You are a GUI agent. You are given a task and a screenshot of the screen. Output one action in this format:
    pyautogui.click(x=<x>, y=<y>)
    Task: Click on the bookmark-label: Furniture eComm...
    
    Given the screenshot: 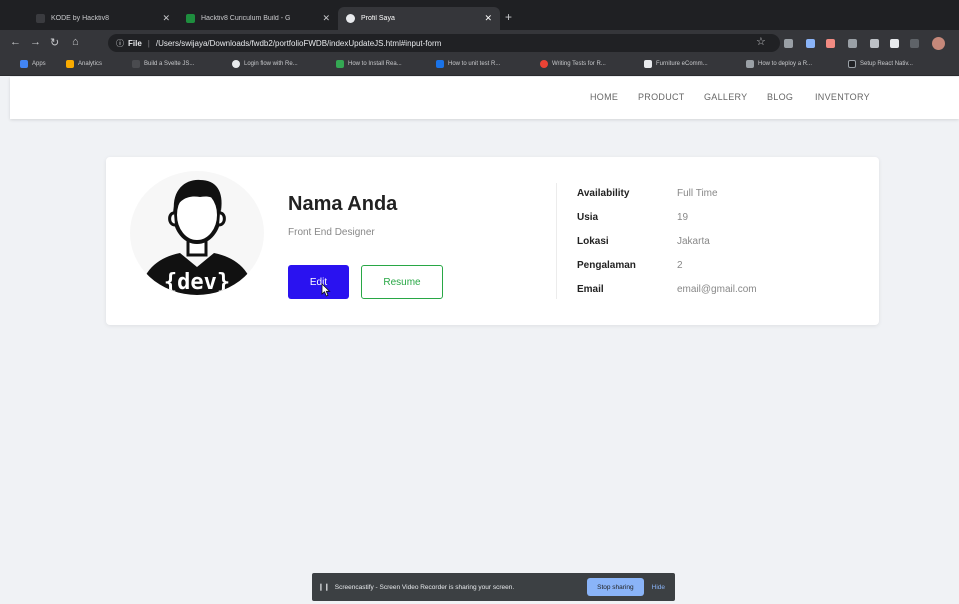 What is the action you would take?
    pyautogui.click(x=682, y=64)
    